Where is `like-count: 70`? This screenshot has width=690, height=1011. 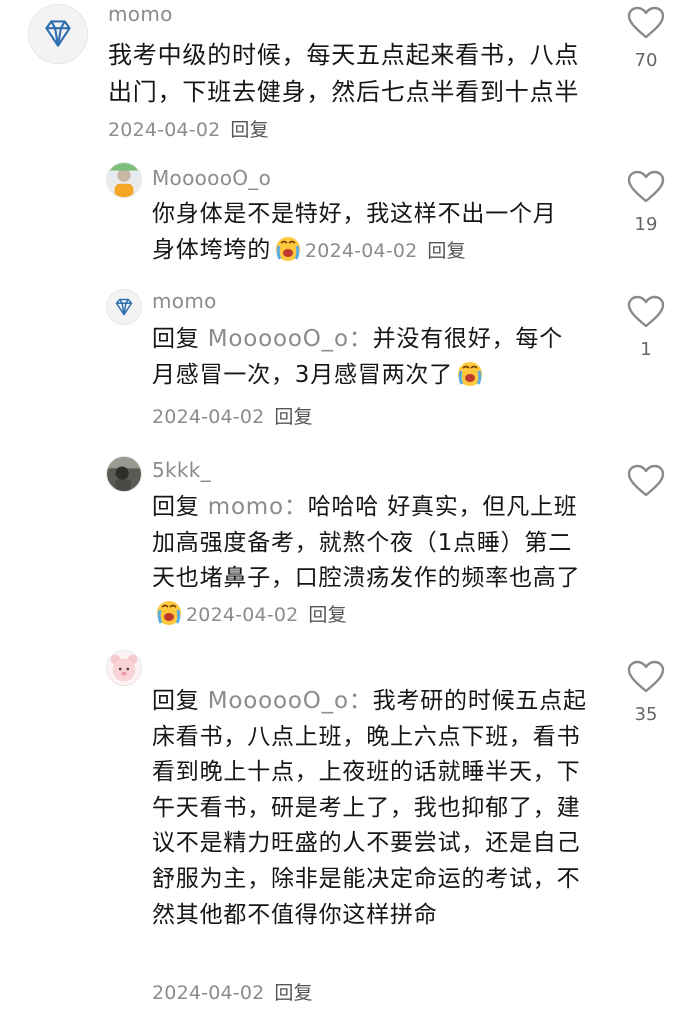 like-count: 70 is located at coordinates (646, 60).